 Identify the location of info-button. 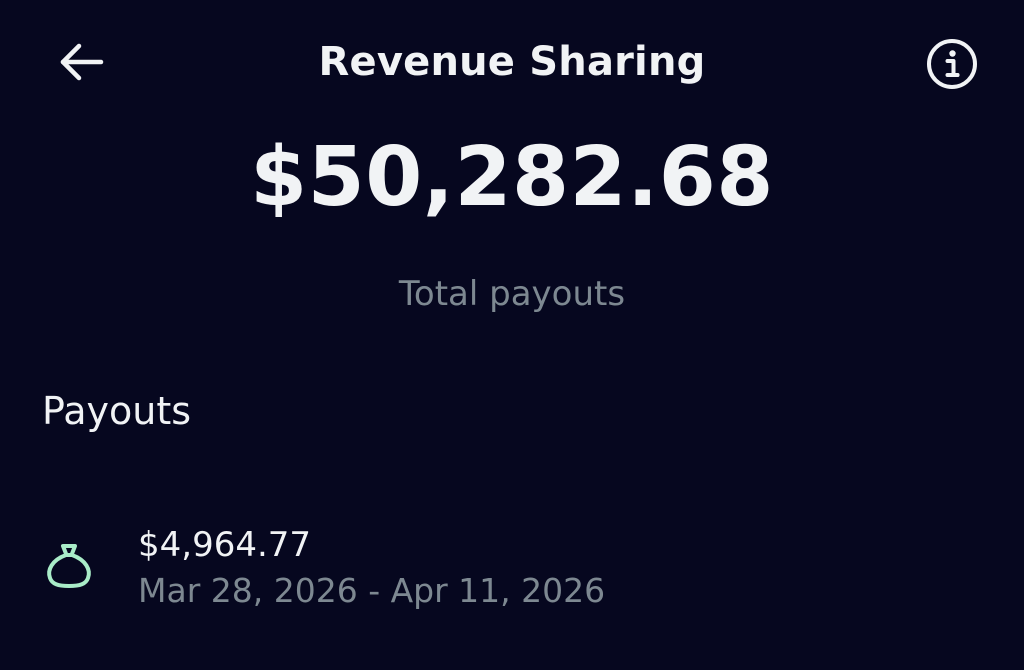
(952, 64).